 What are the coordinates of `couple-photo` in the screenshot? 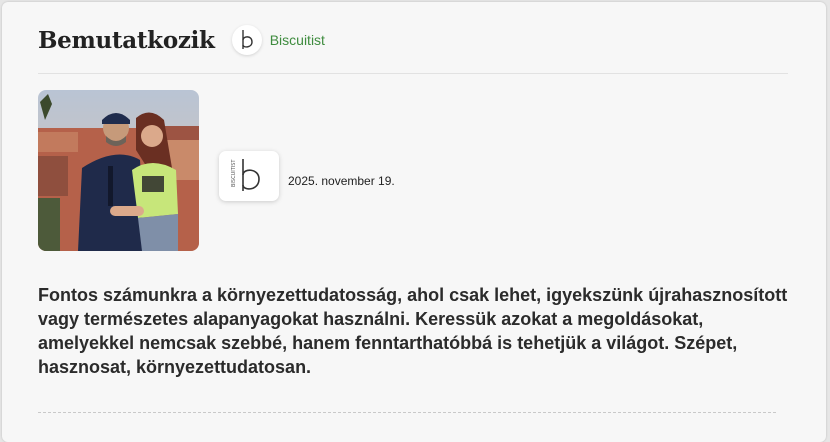 It's located at (118, 170).